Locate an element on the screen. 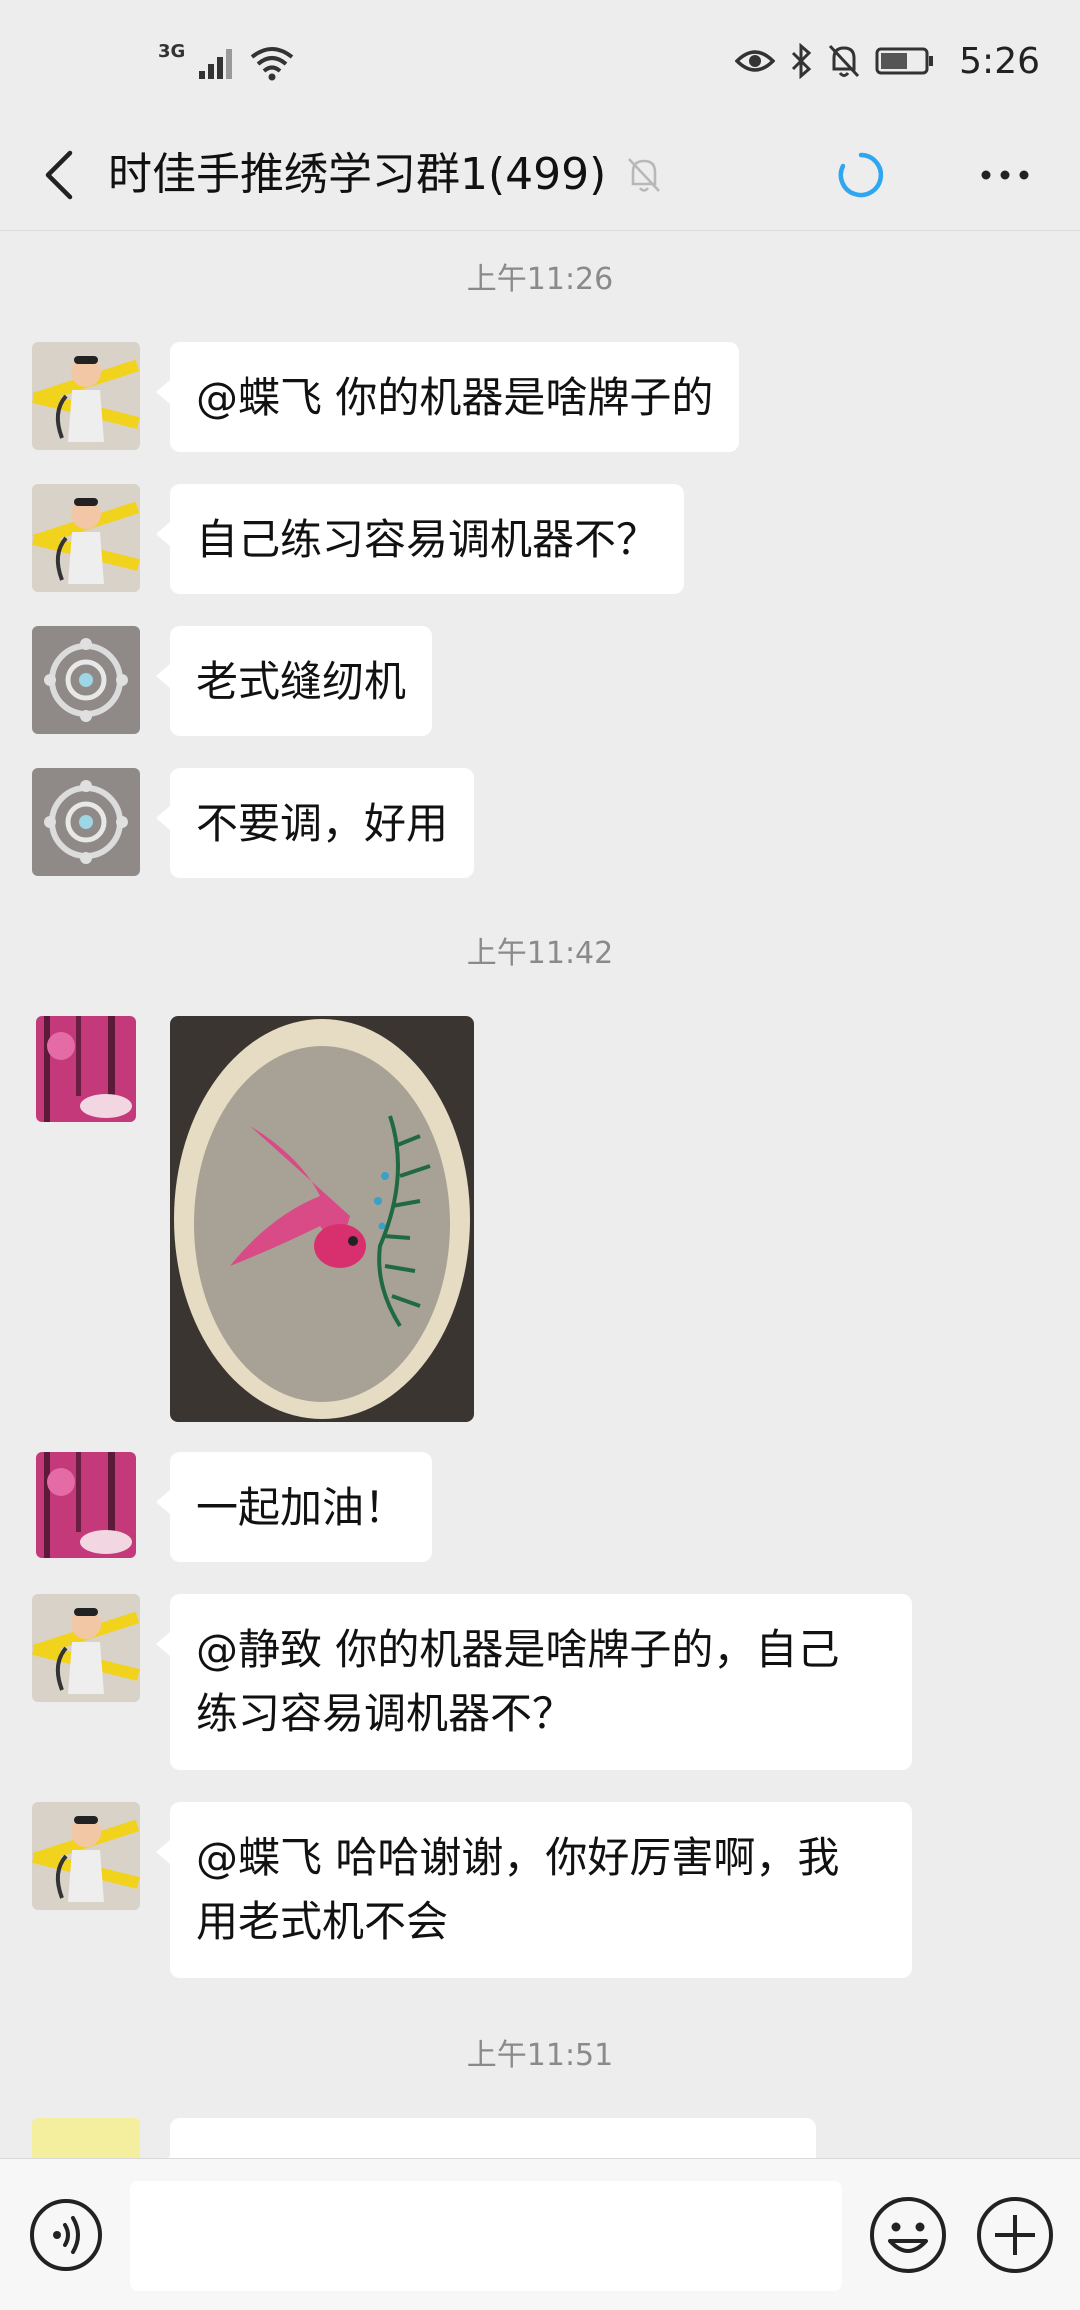 The image size is (1080, 2310). emoji-button is located at coordinates (908, 2235).